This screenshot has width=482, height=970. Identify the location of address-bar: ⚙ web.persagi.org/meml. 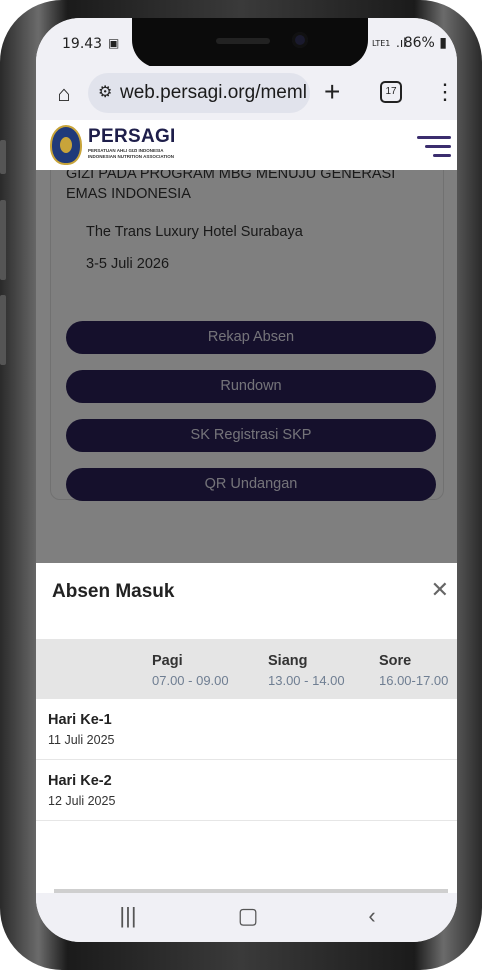
(199, 93).